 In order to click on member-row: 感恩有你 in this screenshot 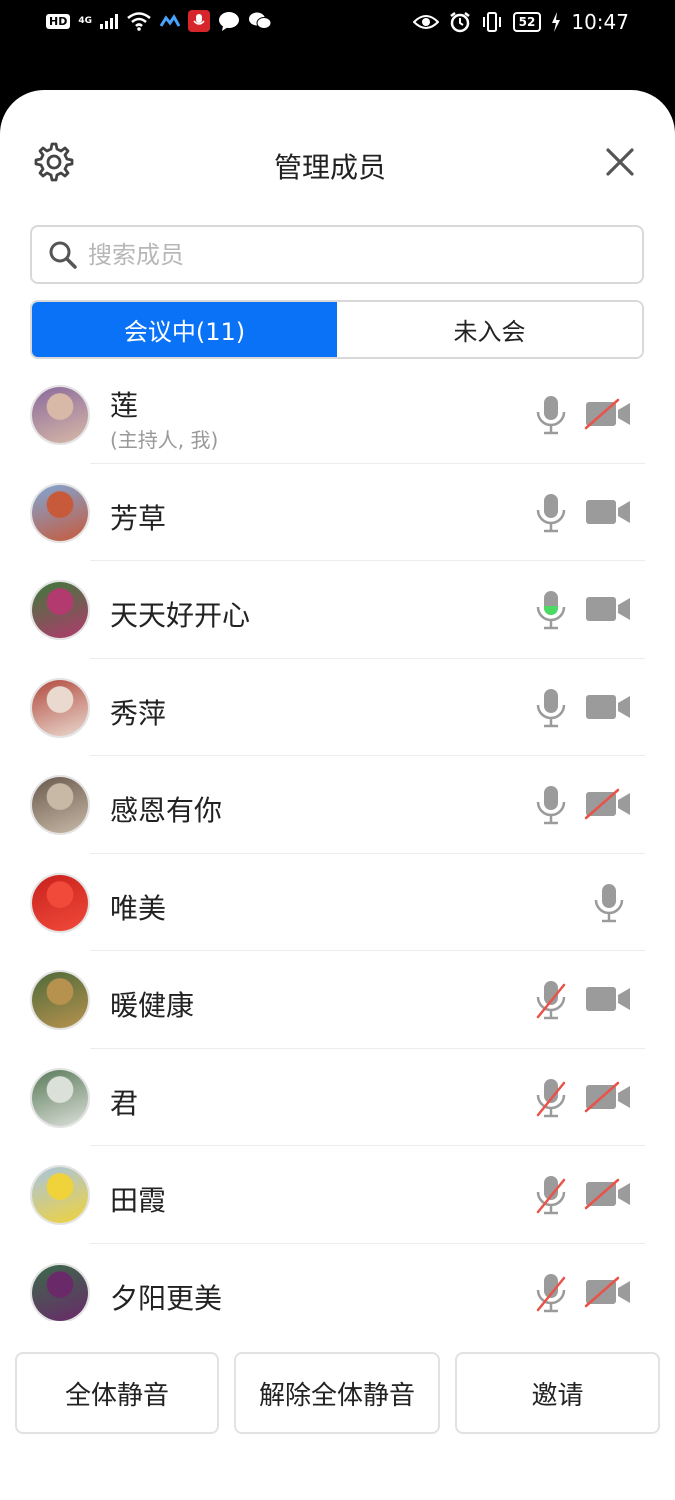, I will do `click(337, 805)`.